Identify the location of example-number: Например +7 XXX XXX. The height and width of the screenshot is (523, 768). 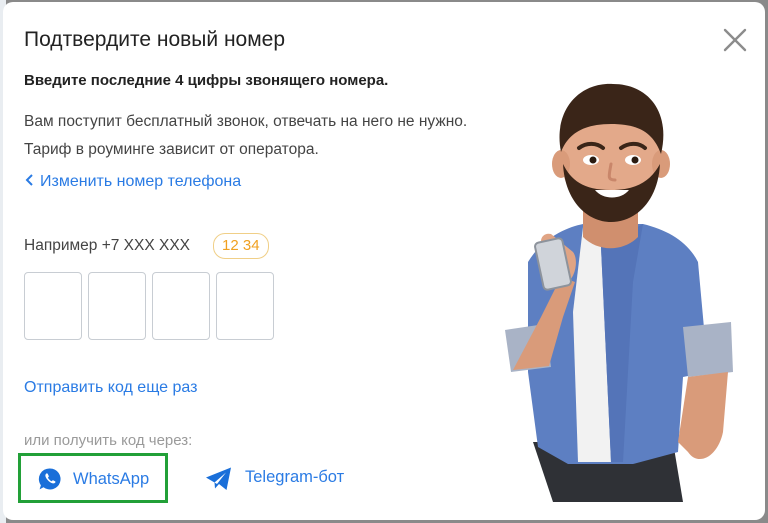
(107, 245).